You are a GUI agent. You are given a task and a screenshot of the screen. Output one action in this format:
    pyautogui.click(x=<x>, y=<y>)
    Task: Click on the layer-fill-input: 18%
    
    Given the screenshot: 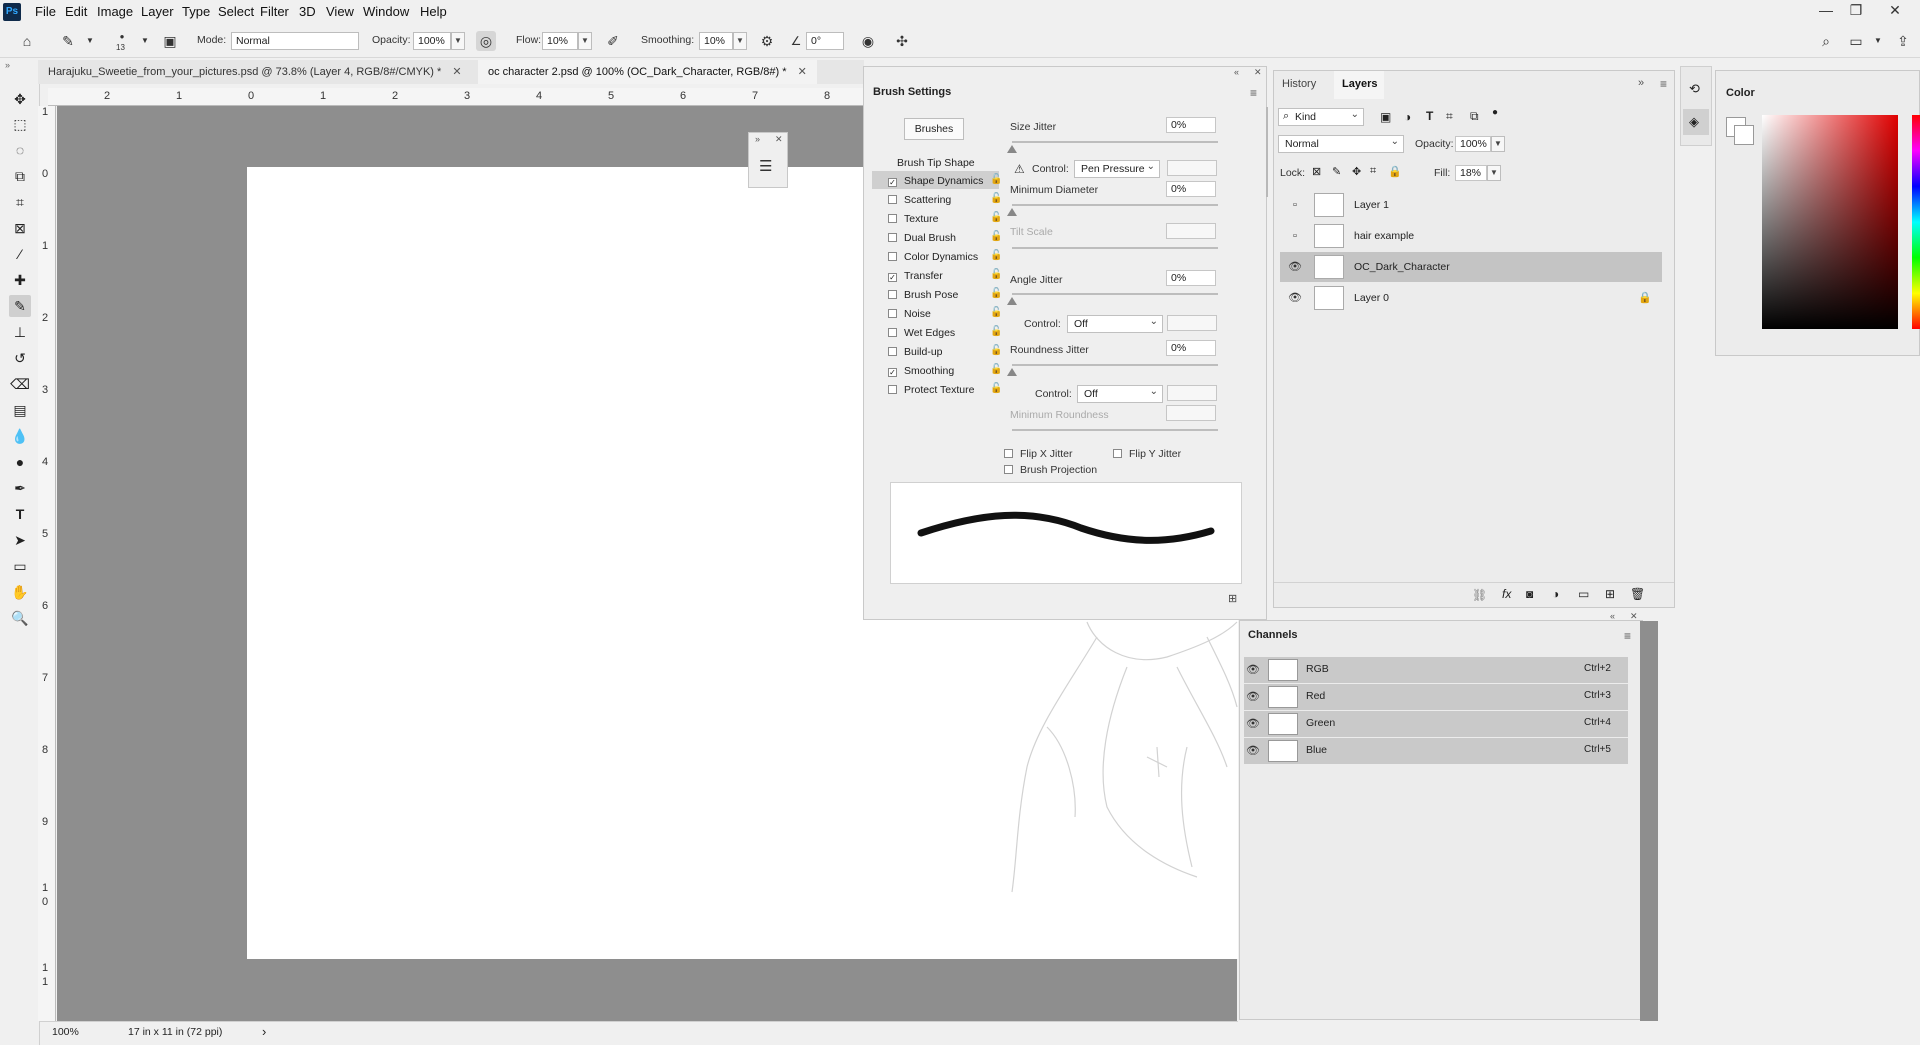 What is the action you would take?
    pyautogui.click(x=1471, y=173)
    